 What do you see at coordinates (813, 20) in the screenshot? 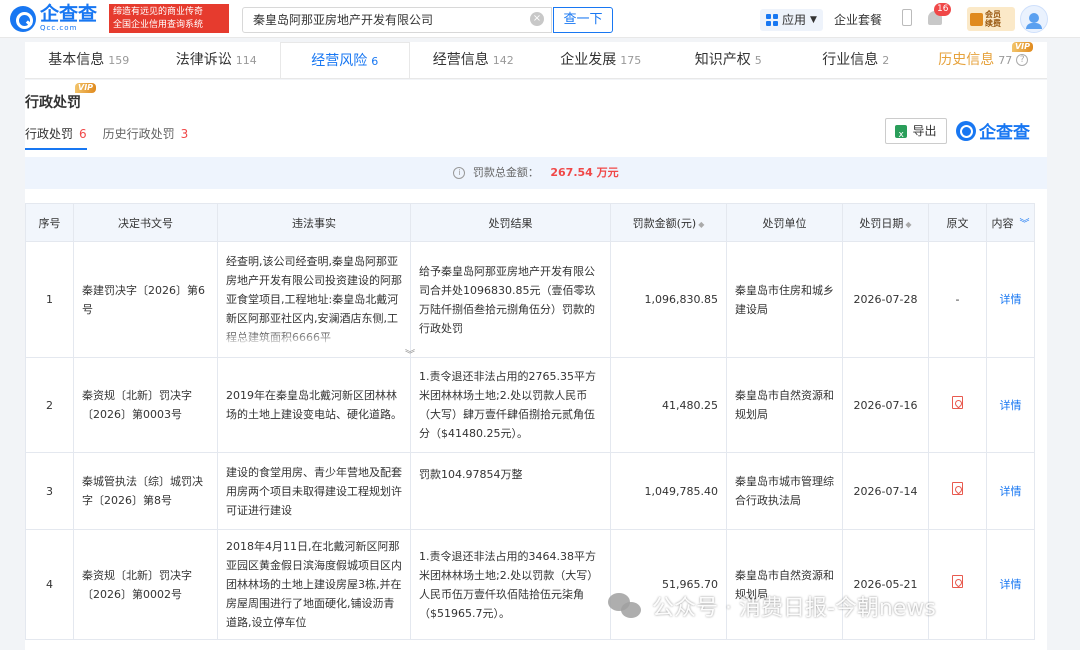
I see `chevron-down-icon: ▼` at bounding box center [813, 20].